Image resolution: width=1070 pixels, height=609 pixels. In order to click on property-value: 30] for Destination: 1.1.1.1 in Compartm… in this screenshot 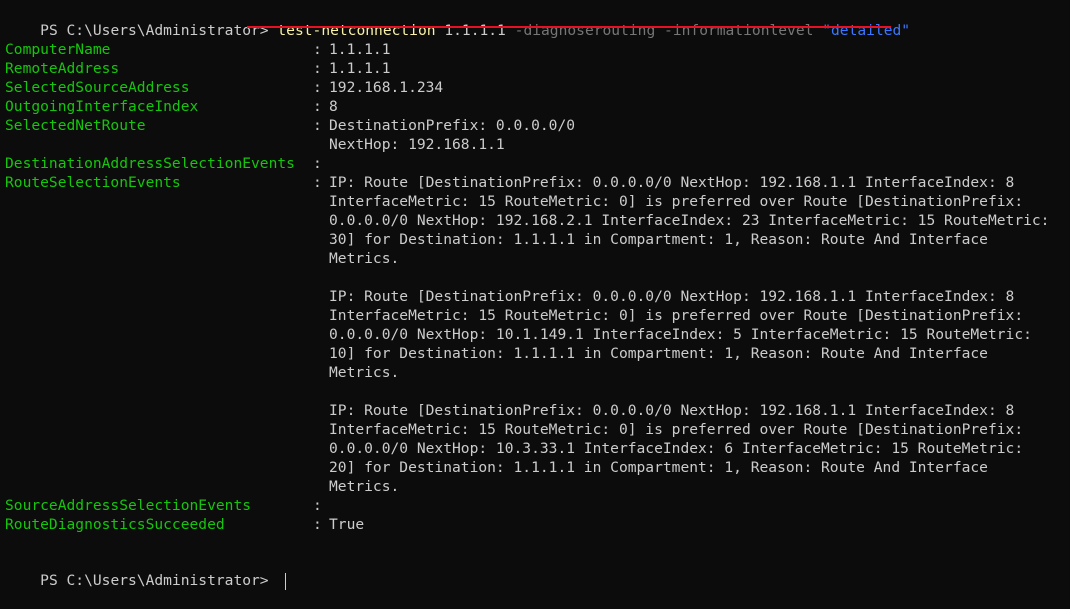, I will do `click(658, 239)`.